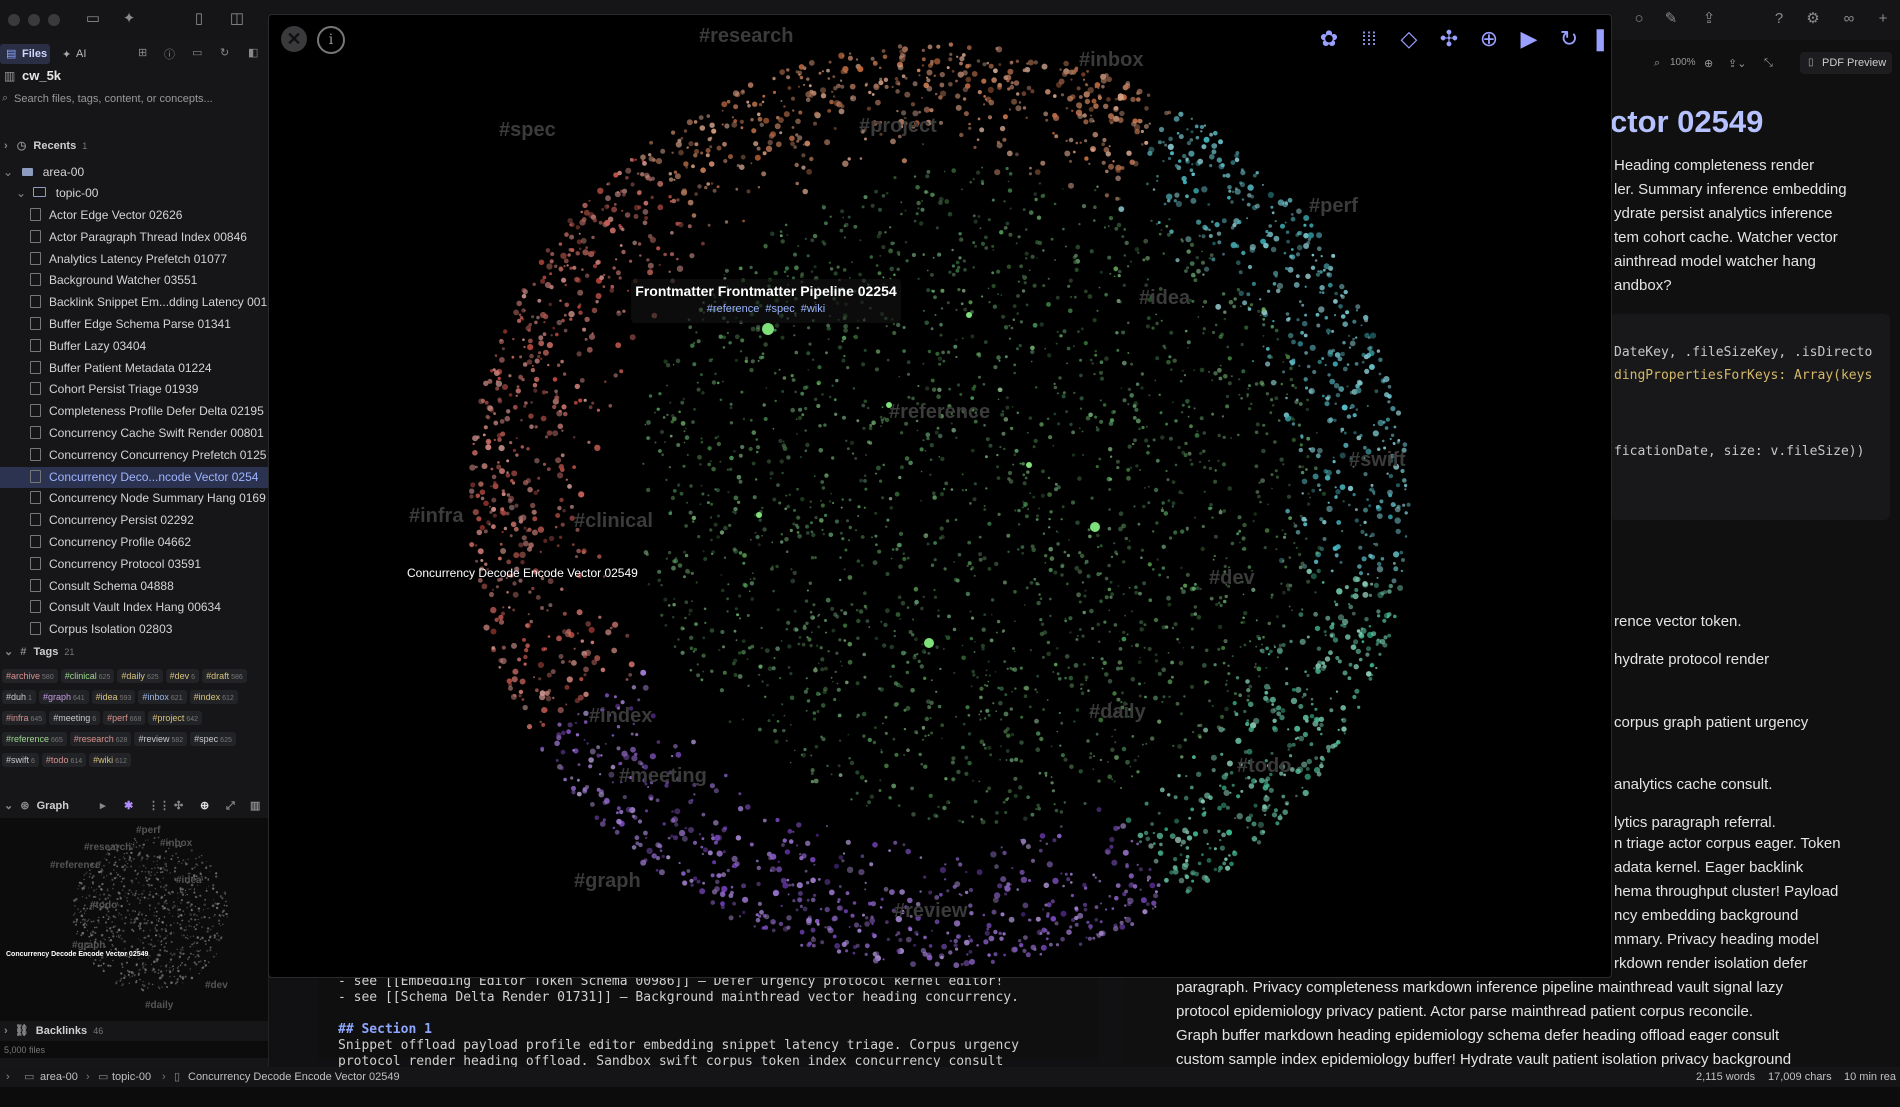 This screenshot has width=1900, height=1107. Describe the element at coordinates (1768, 63) in the screenshot. I see `collapse-icon: ⤡` at that location.